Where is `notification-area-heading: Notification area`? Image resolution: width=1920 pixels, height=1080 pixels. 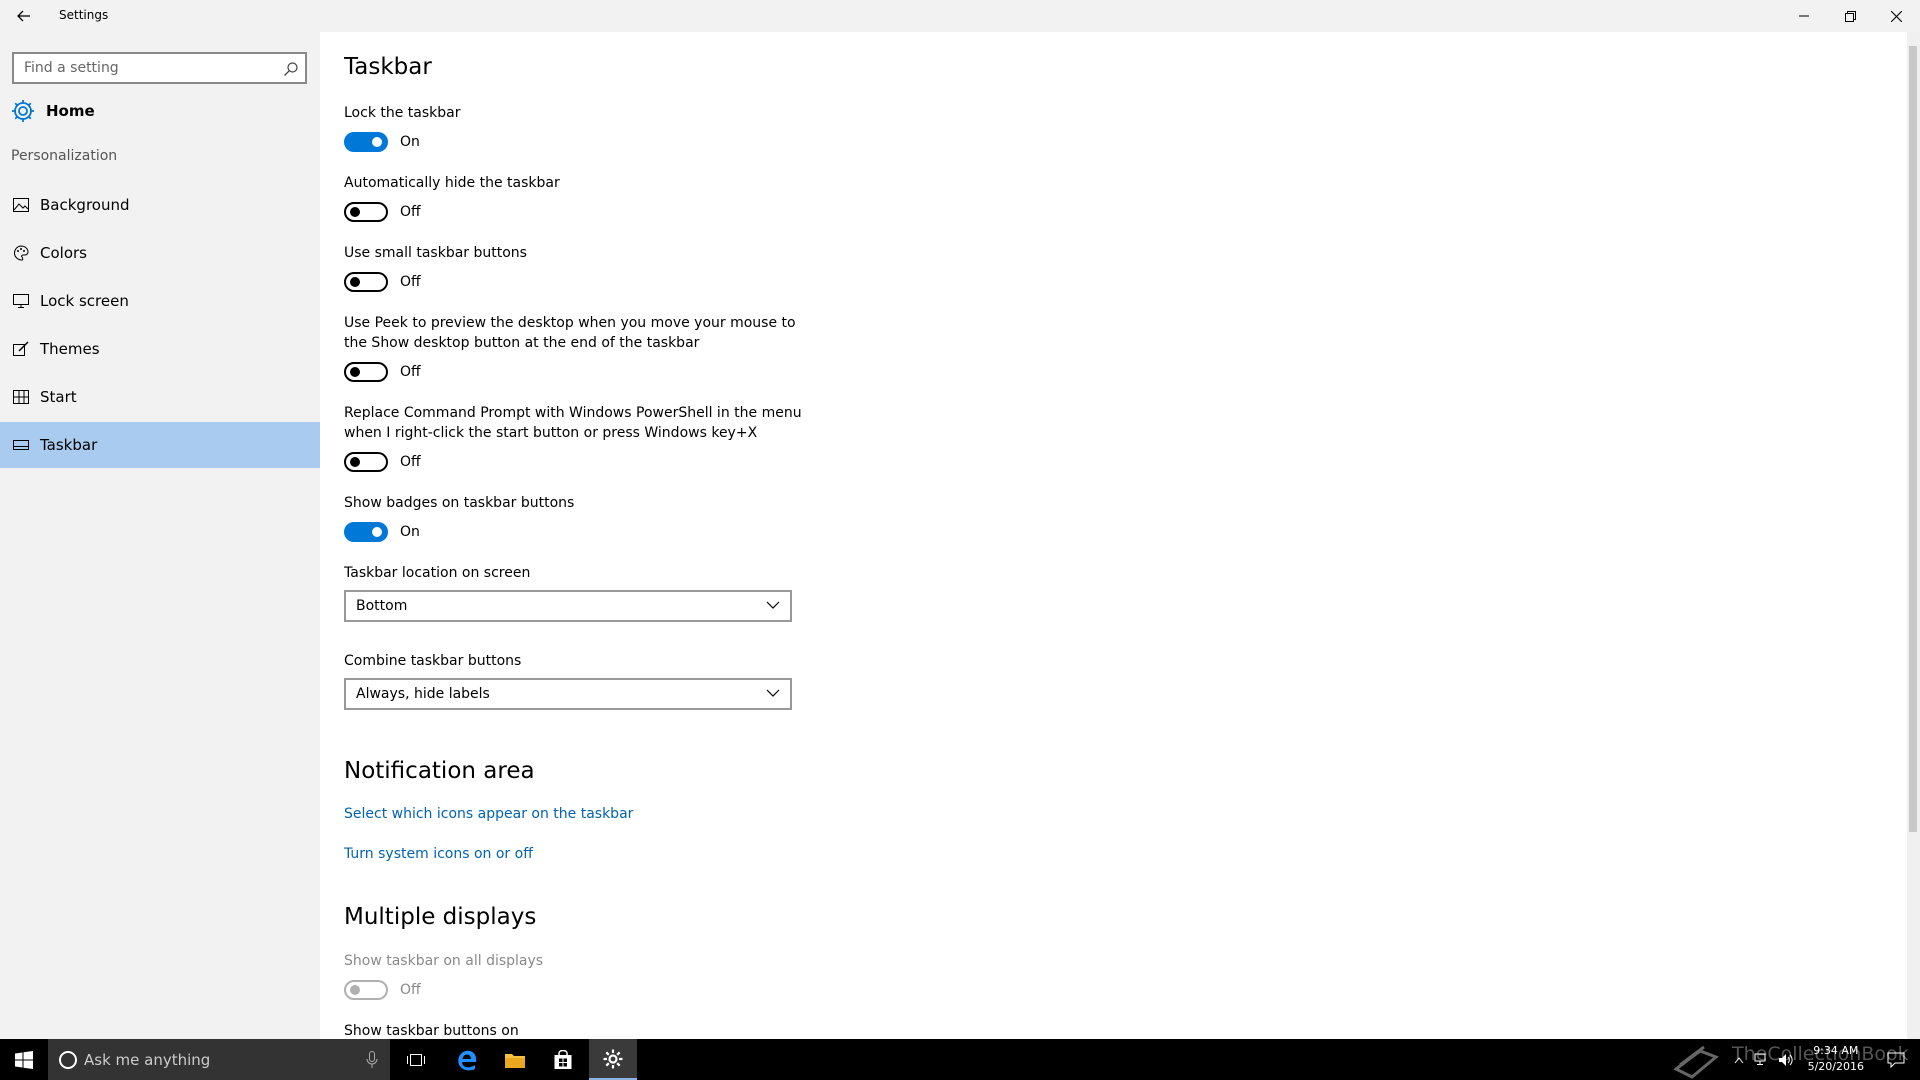
notification-area-heading: Notification area is located at coordinates (439, 771).